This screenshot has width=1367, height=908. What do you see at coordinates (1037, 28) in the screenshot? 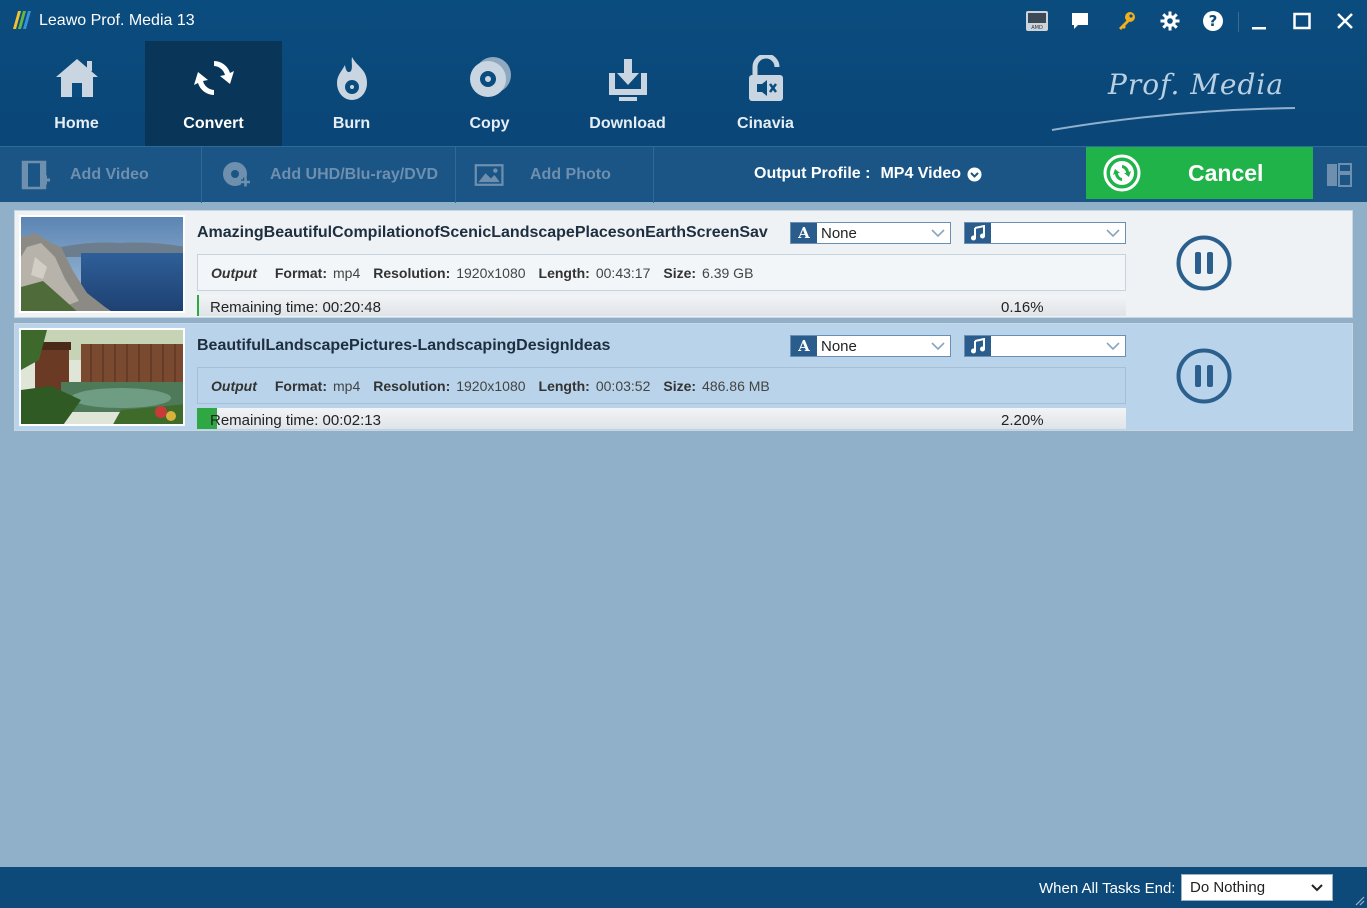
I see `svg-text: AMD` at bounding box center [1037, 28].